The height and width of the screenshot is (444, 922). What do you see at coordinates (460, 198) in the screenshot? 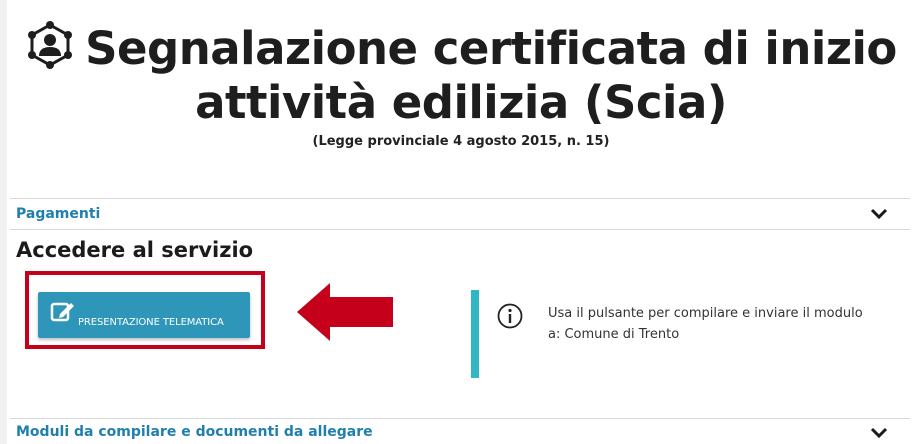
I see `divider-top` at bounding box center [460, 198].